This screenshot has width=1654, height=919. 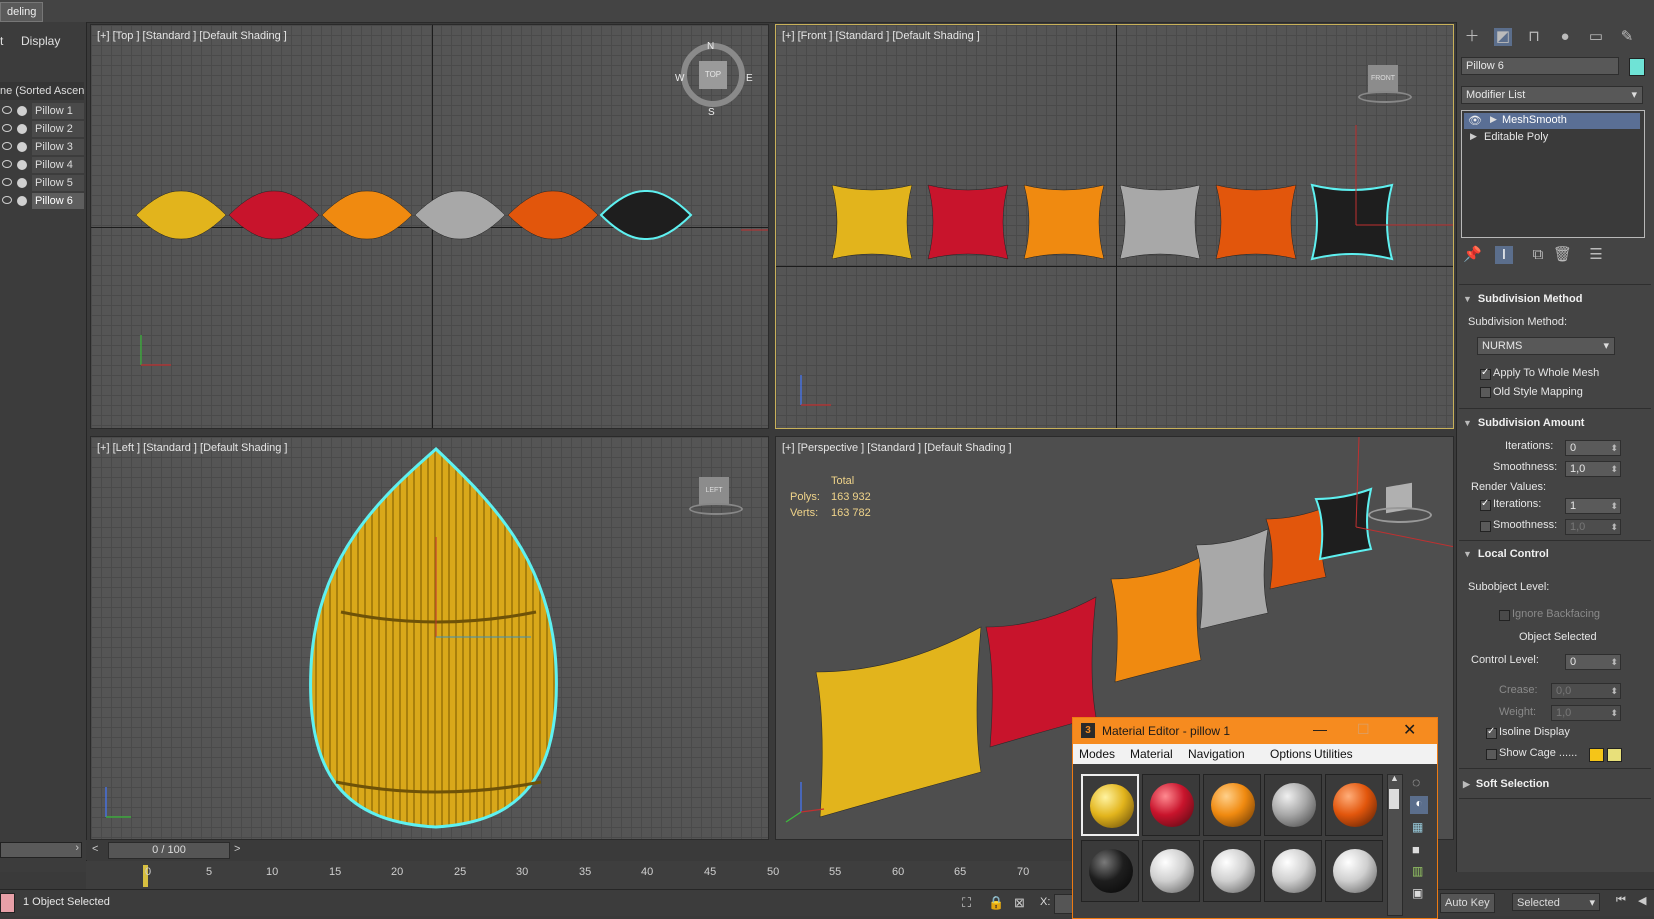 I want to click on stack-item-meshsmooth: 👁 ▶ MeshSmooth, so click(x=1552, y=121).